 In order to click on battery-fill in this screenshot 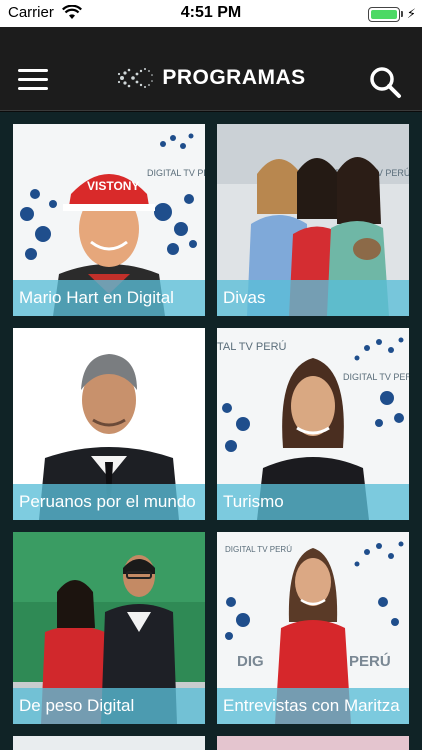, I will do `click(383, 14)`.